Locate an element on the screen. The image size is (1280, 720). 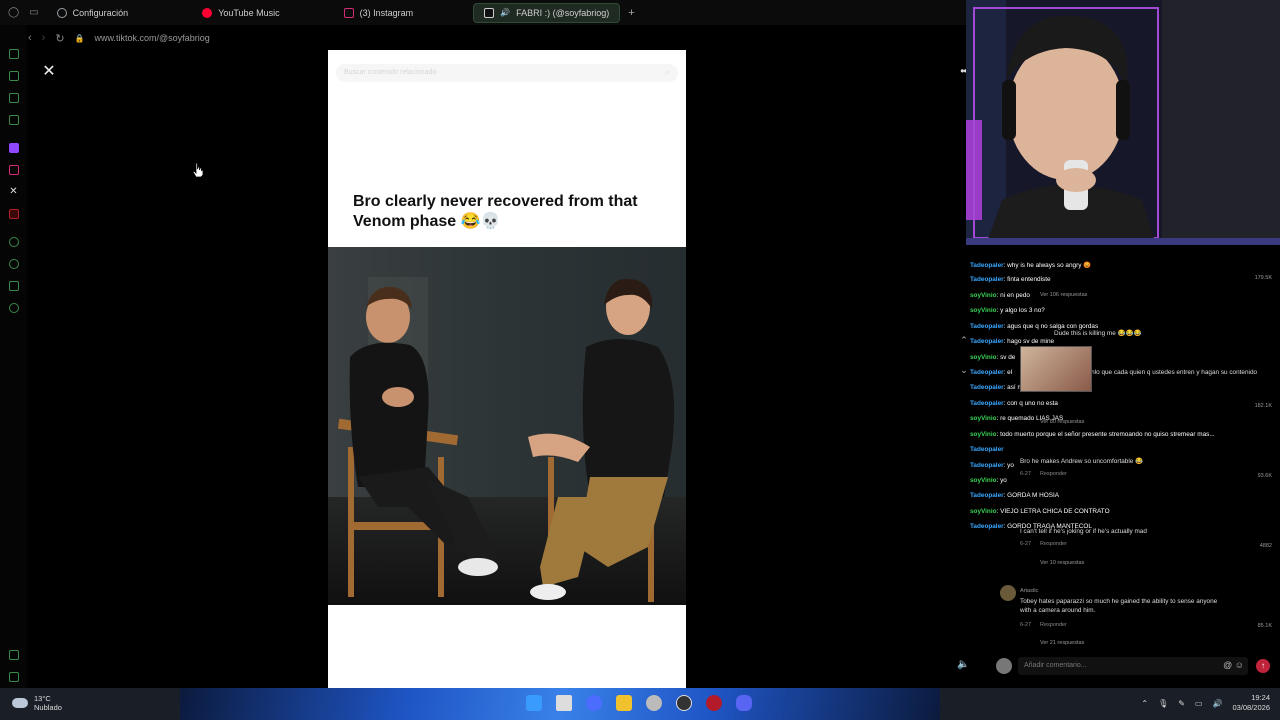
extensions-icon is located at coordinates (13, 286).